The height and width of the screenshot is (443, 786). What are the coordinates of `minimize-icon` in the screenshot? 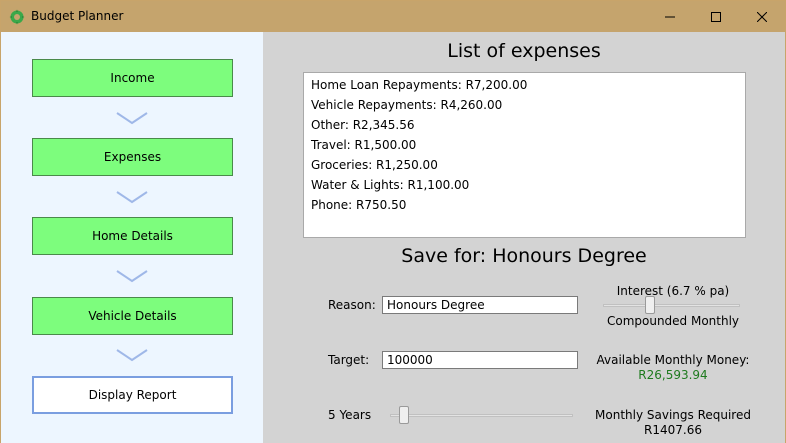 It's located at (670, 16).